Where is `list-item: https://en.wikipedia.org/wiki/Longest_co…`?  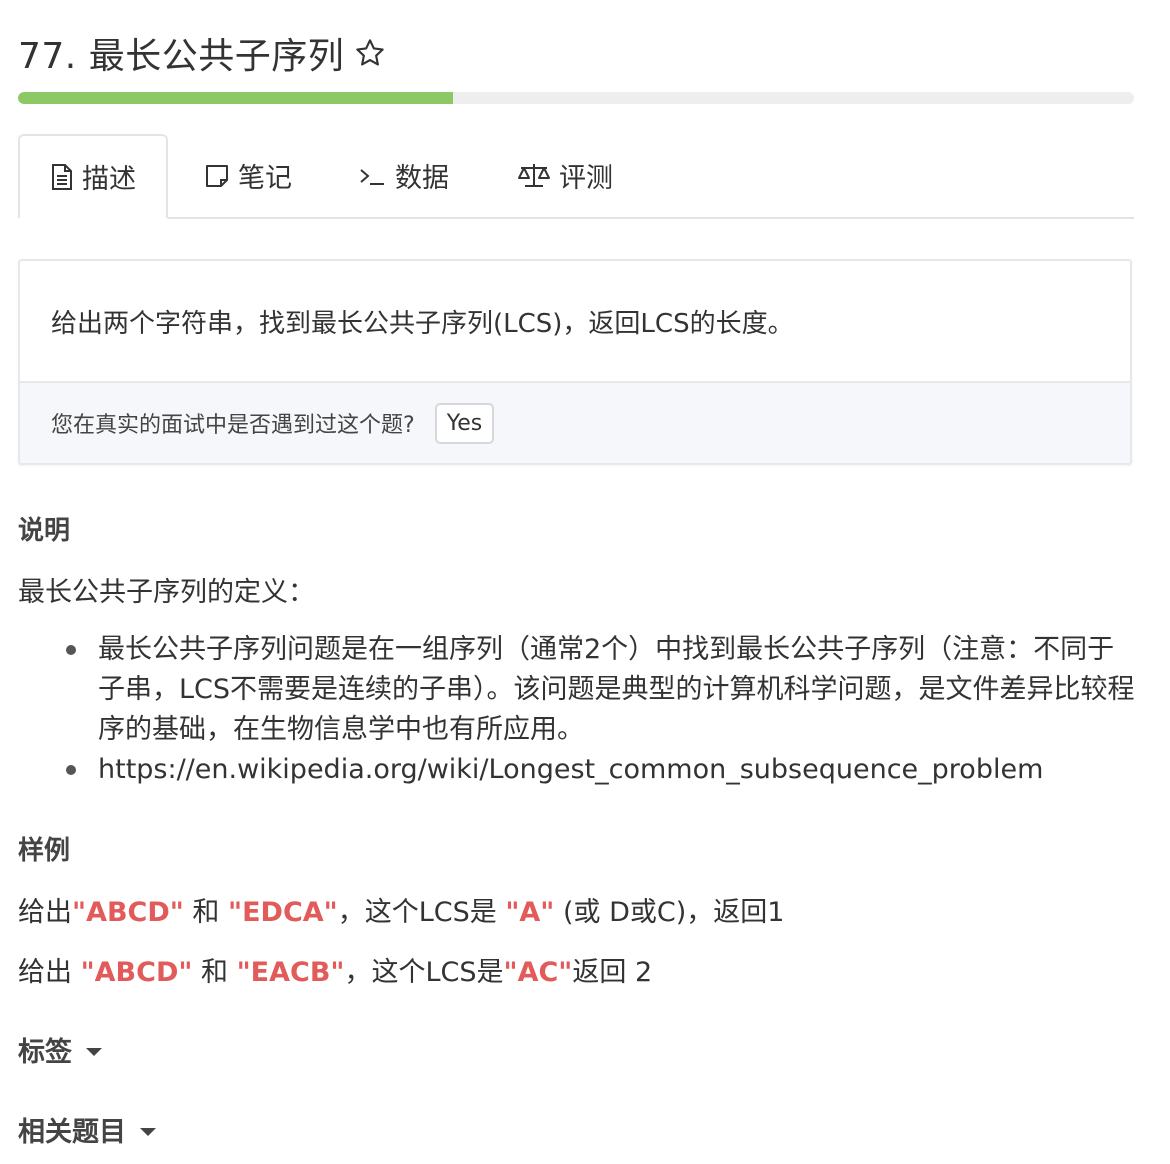
list-item: https://en.wikipedia.org/wiki/Longest_co… is located at coordinates (602, 770).